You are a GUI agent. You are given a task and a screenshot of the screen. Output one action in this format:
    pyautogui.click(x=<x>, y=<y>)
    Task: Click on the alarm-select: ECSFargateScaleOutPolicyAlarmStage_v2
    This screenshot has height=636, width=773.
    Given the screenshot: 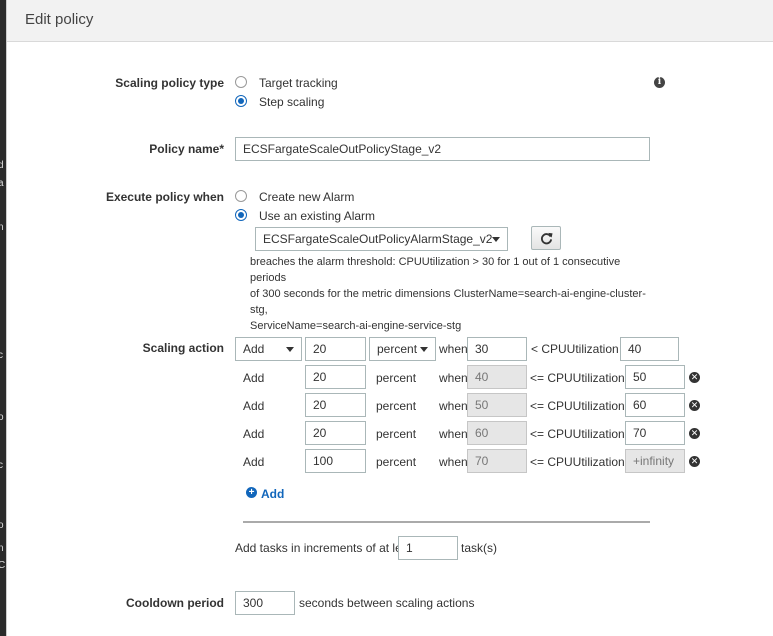 What is the action you would take?
    pyautogui.click(x=381, y=239)
    